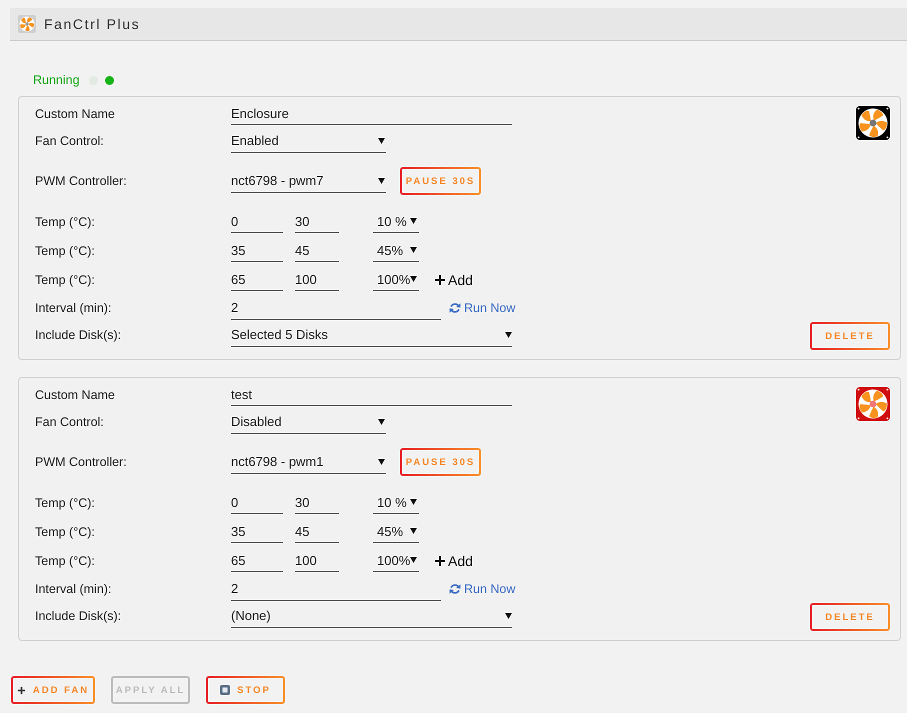 This screenshot has height=713, width=907. I want to click on pwm-controller-select: nct6798 - pwm1, so click(308, 462).